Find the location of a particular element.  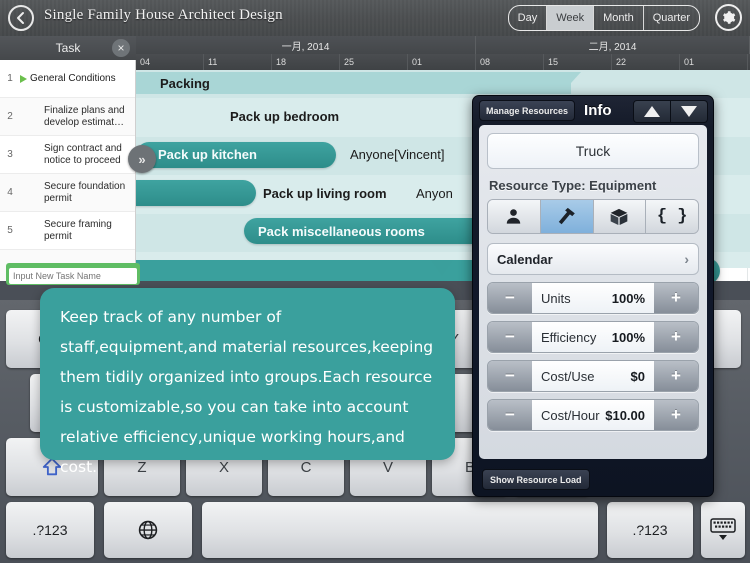

gantt-month-label: 二月, 2014 is located at coordinates (613, 45).